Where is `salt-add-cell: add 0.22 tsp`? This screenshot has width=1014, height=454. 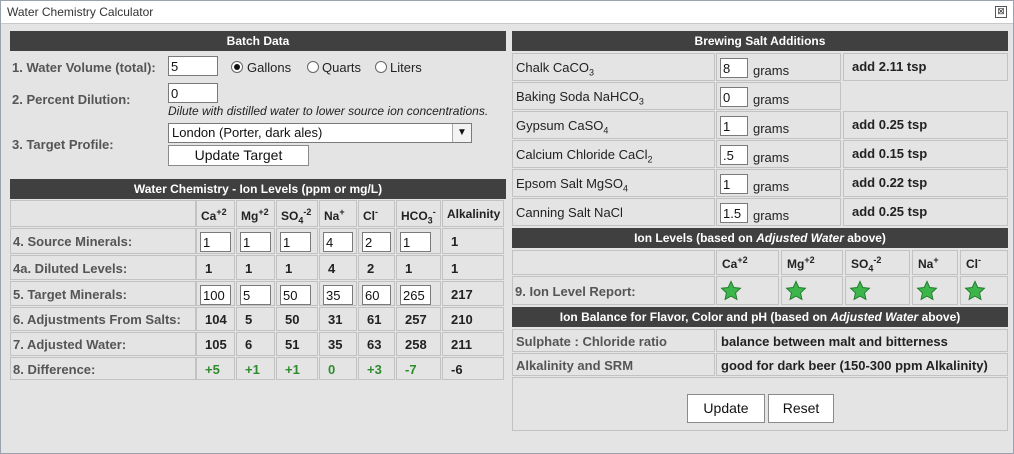
salt-add-cell: add 0.22 tsp is located at coordinates (925, 183).